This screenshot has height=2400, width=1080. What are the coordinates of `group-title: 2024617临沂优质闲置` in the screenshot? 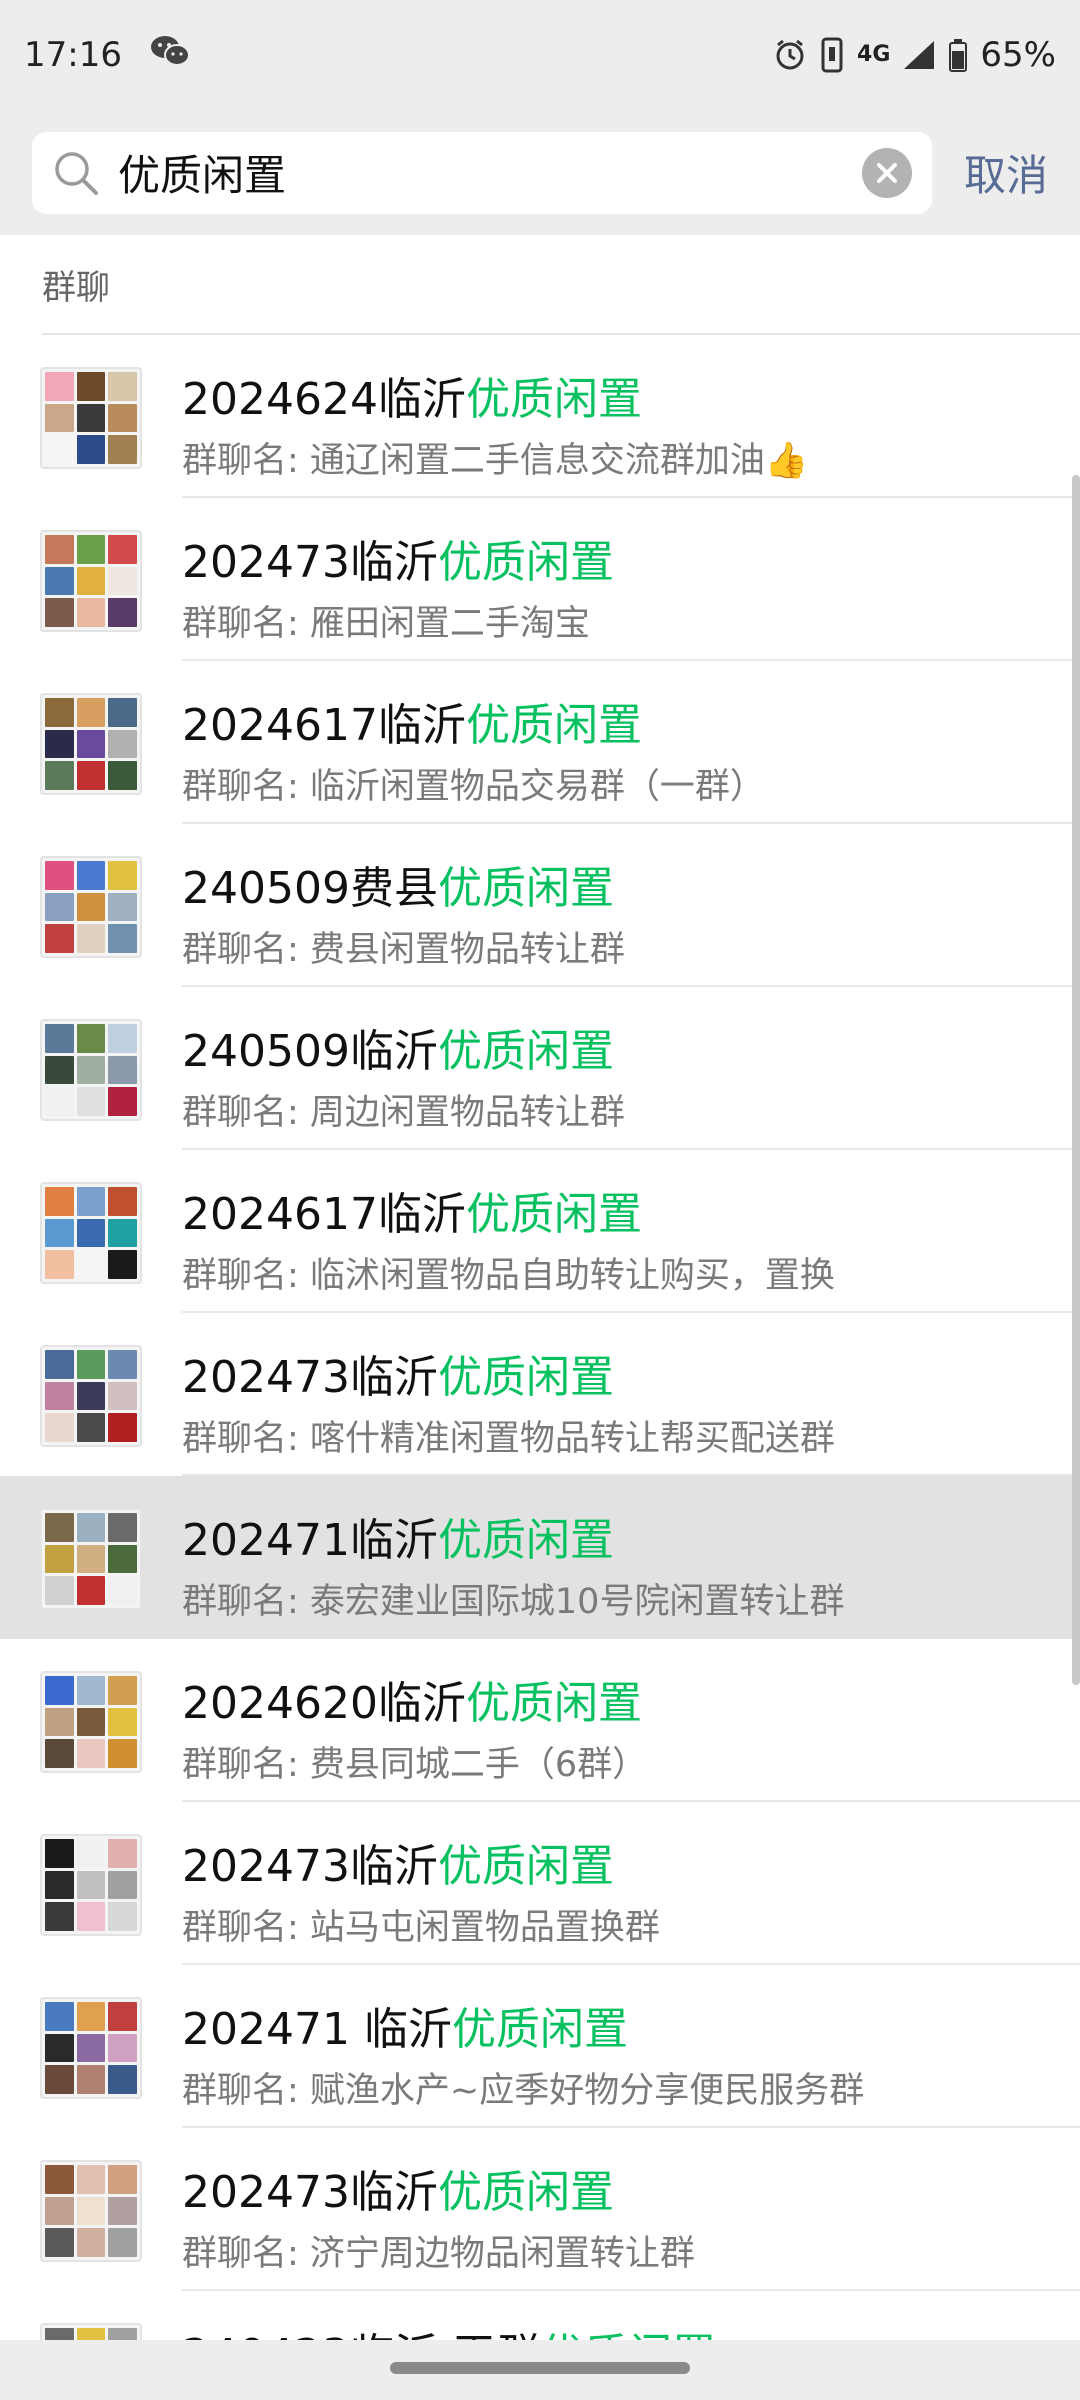 It's located at (412, 721).